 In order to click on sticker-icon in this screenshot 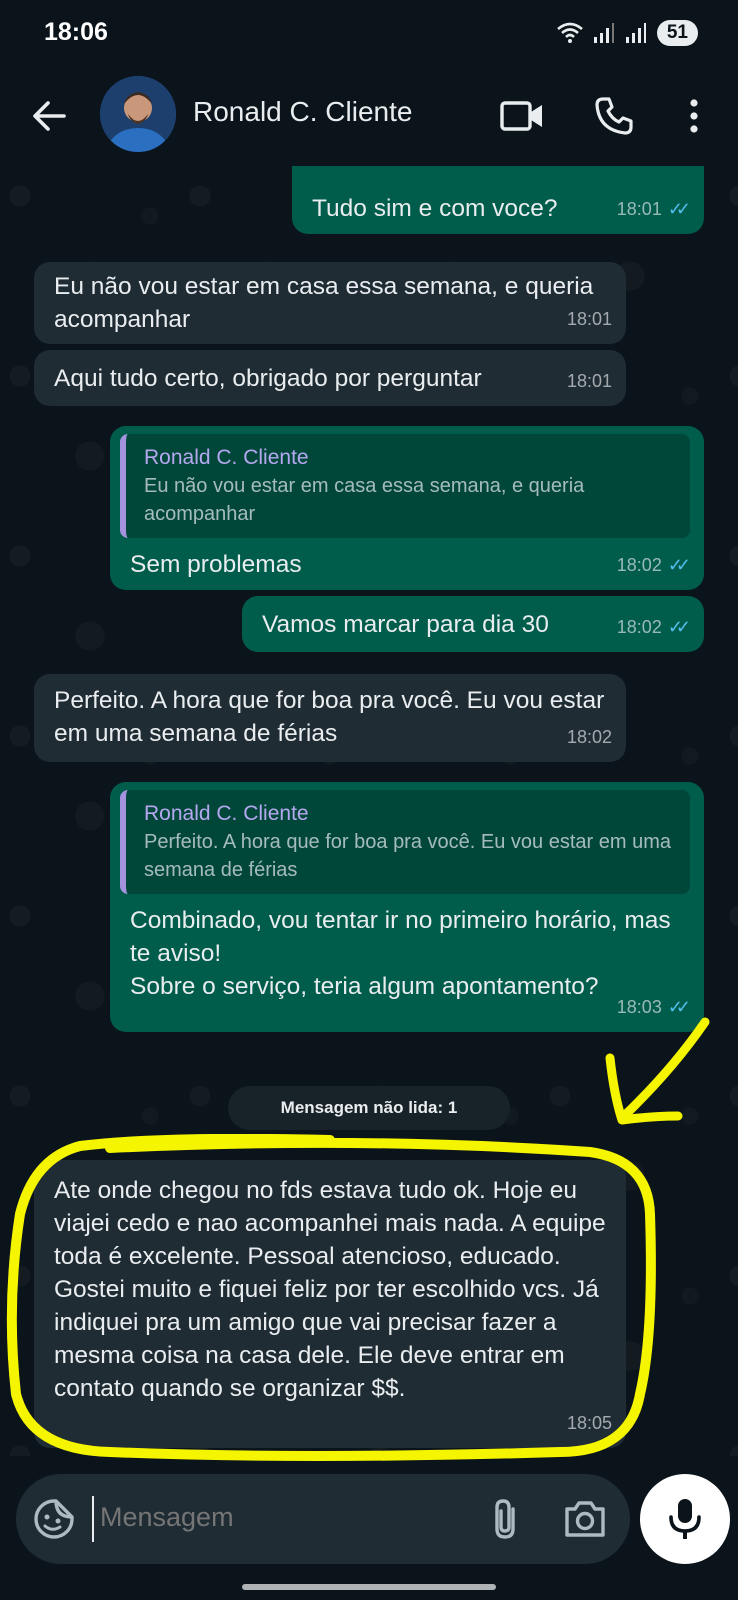, I will do `click(54, 1519)`.